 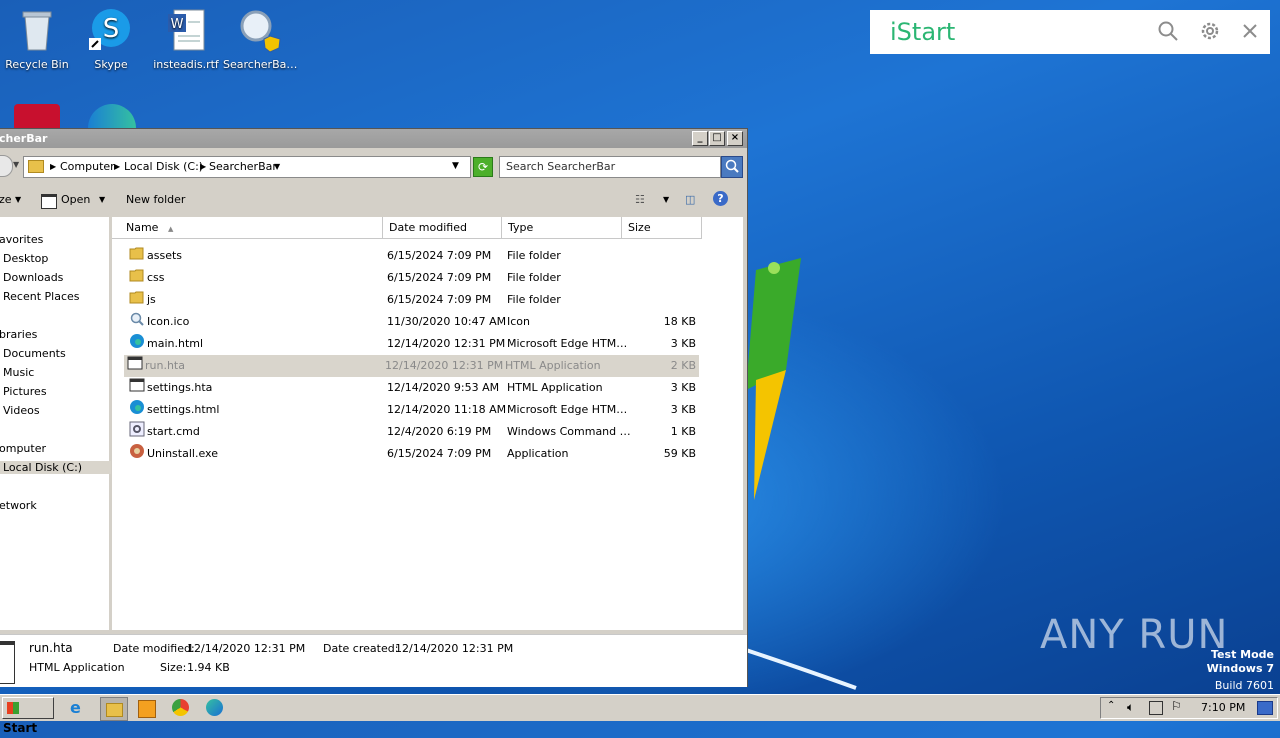 What do you see at coordinates (243, 166) in the screenshot?
I see `crumb-searcherbar: SearcherBar` at bounding box center [243, 166].